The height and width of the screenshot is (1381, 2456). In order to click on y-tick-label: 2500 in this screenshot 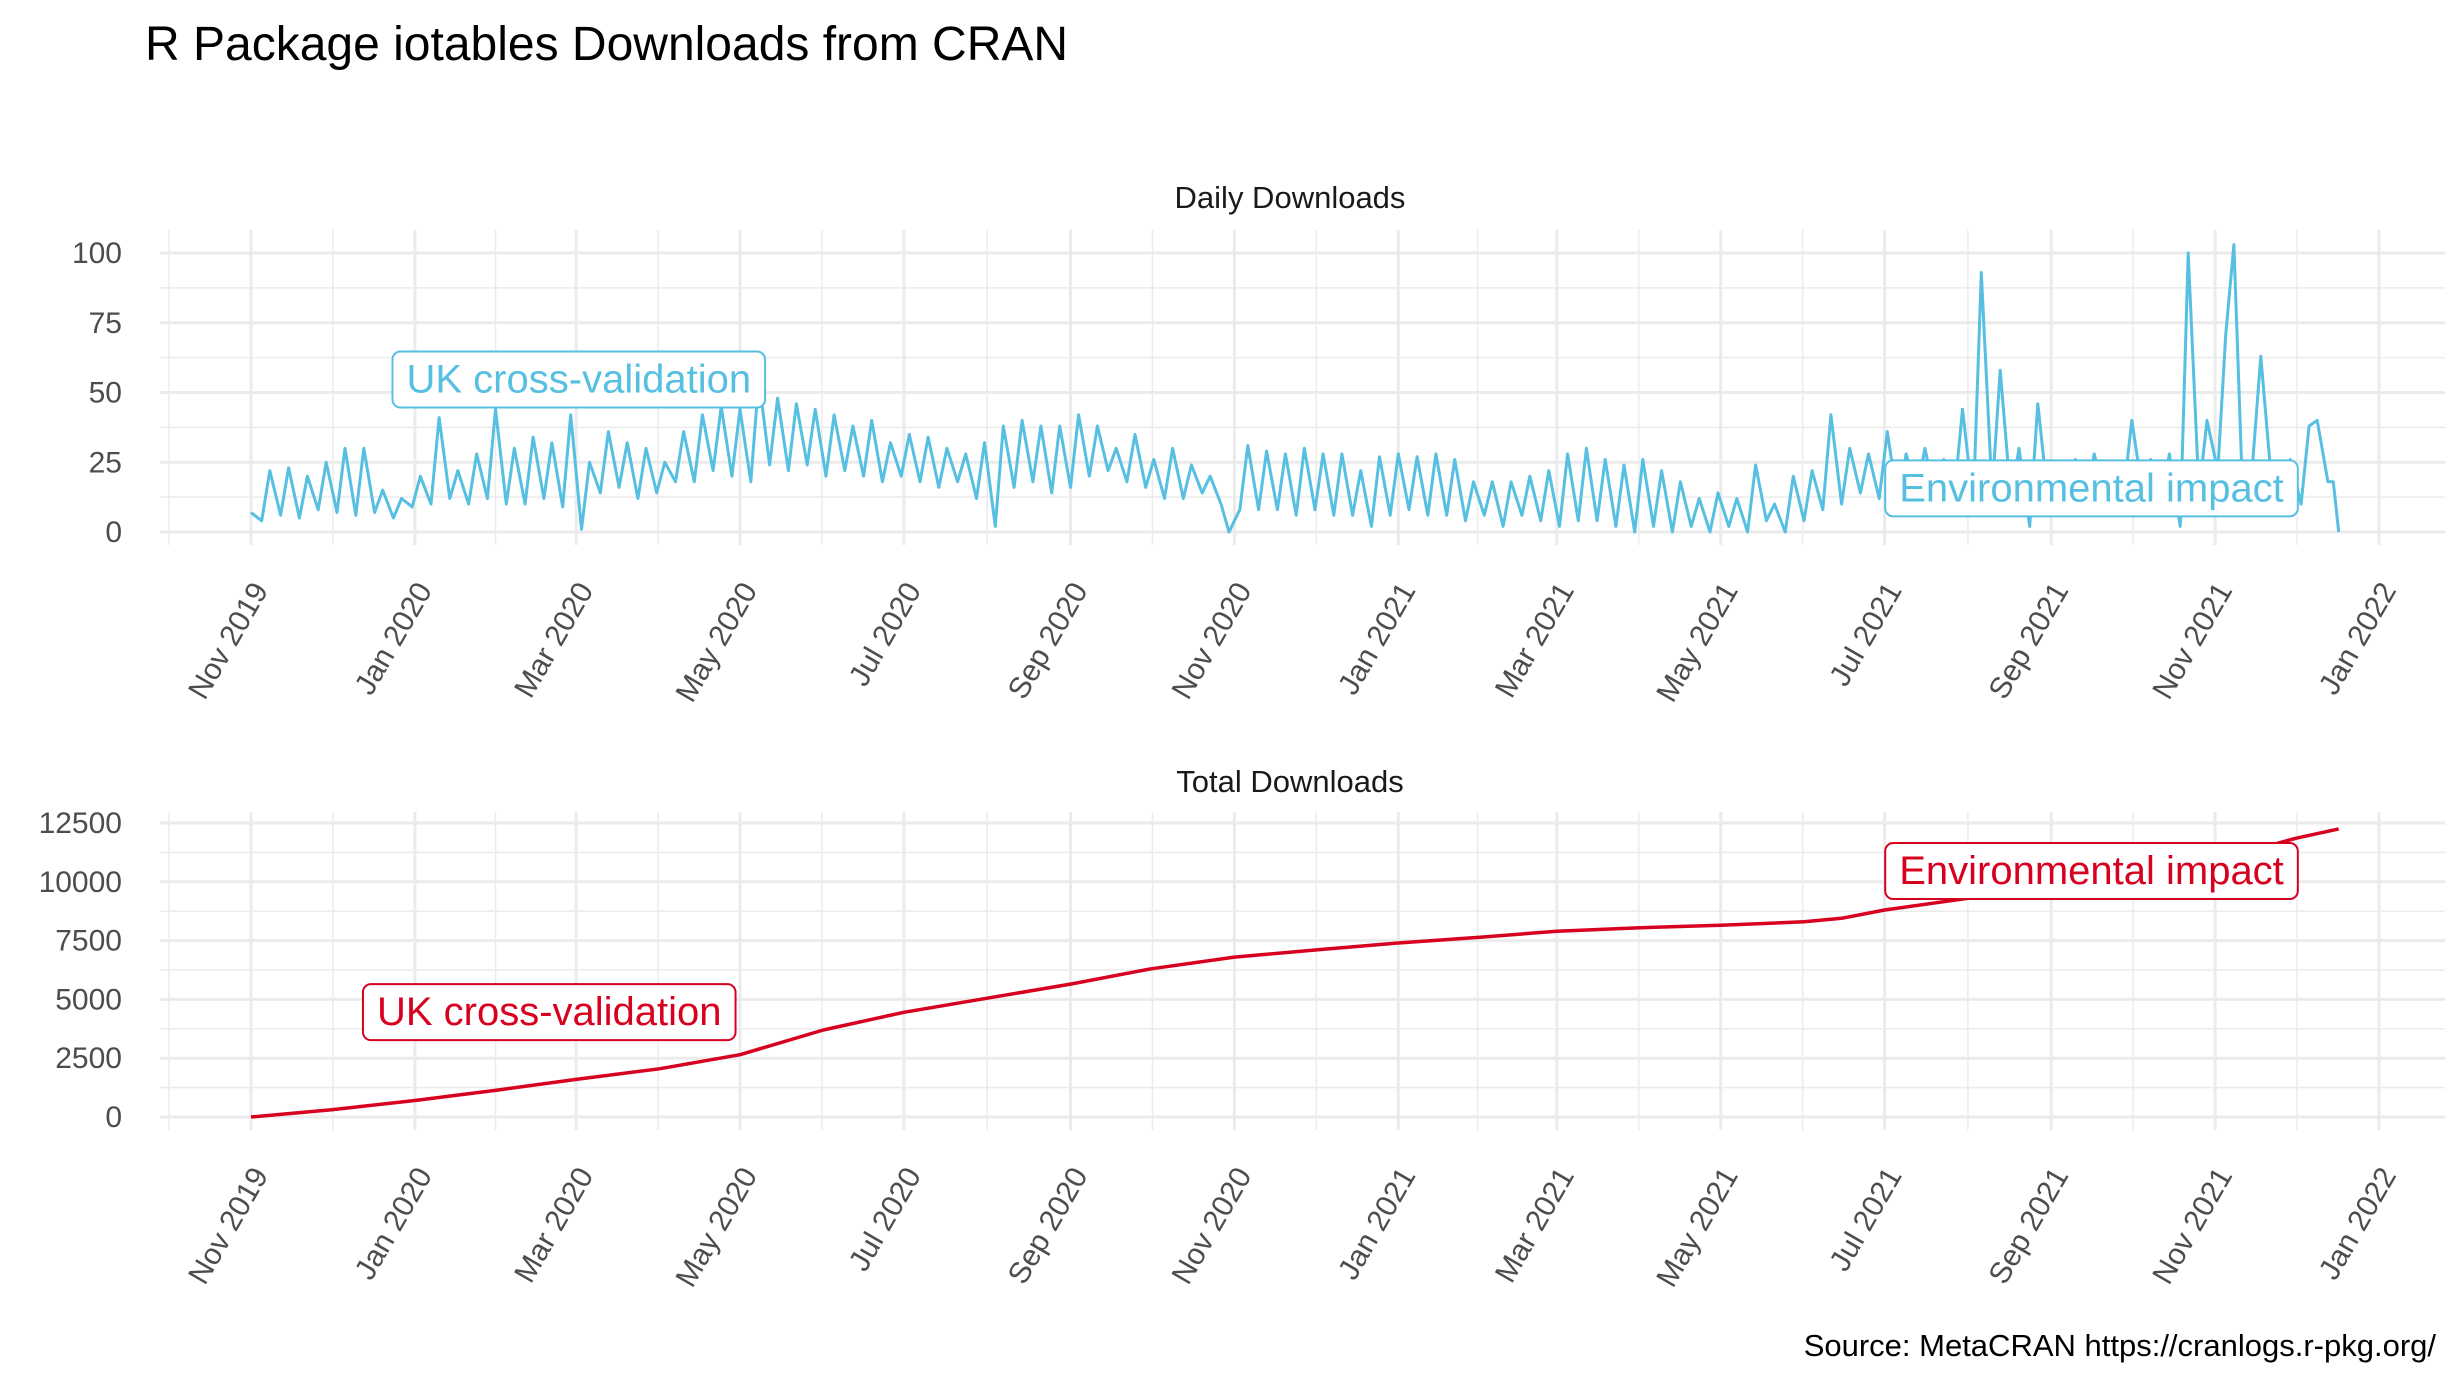, I will do `click(88, 1058)`.